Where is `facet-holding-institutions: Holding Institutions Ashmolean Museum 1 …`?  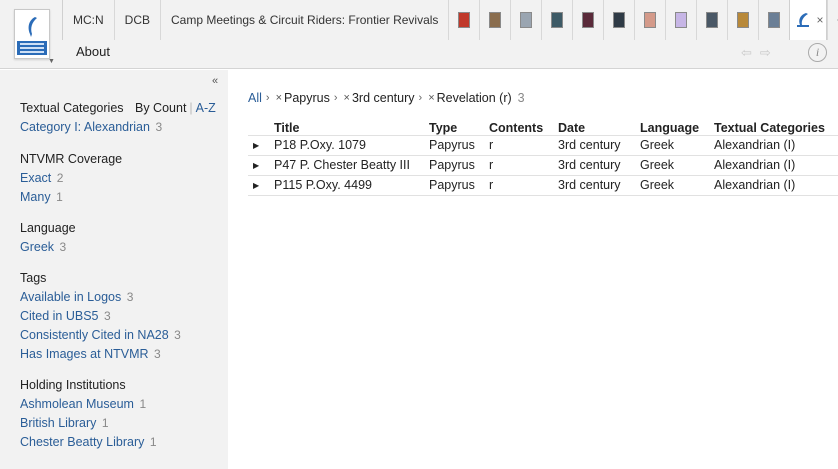 facet-holding-institutions: Holding Institutions Ashmolean Museum 1 … is located at coordinates (88, 414).